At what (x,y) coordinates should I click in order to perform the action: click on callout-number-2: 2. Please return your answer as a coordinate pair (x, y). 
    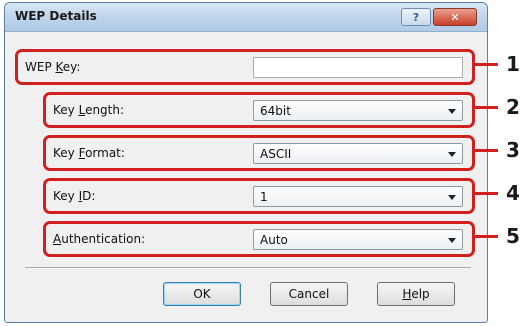
    Looking at the image, I should click on (513, 107).